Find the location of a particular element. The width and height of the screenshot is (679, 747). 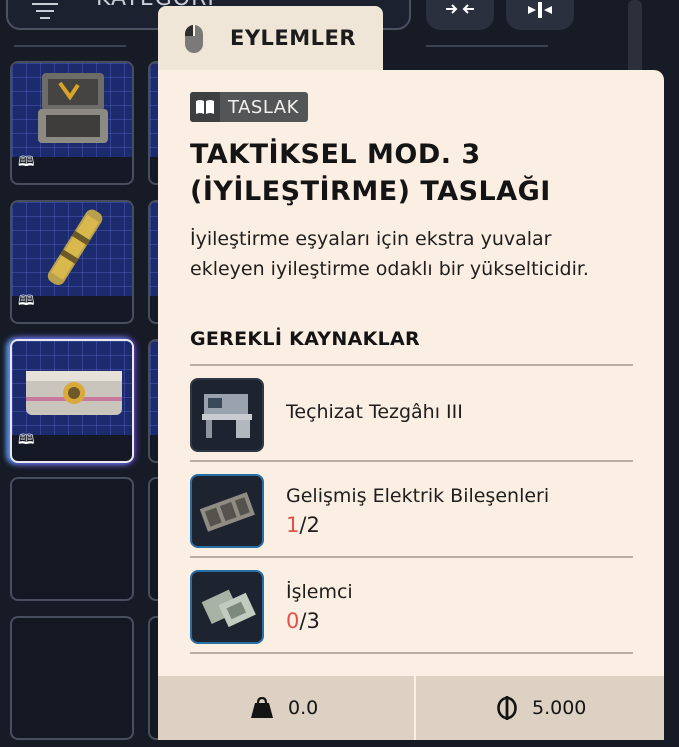

requirement-count: 0/3 is located at coordinates (303, 621).